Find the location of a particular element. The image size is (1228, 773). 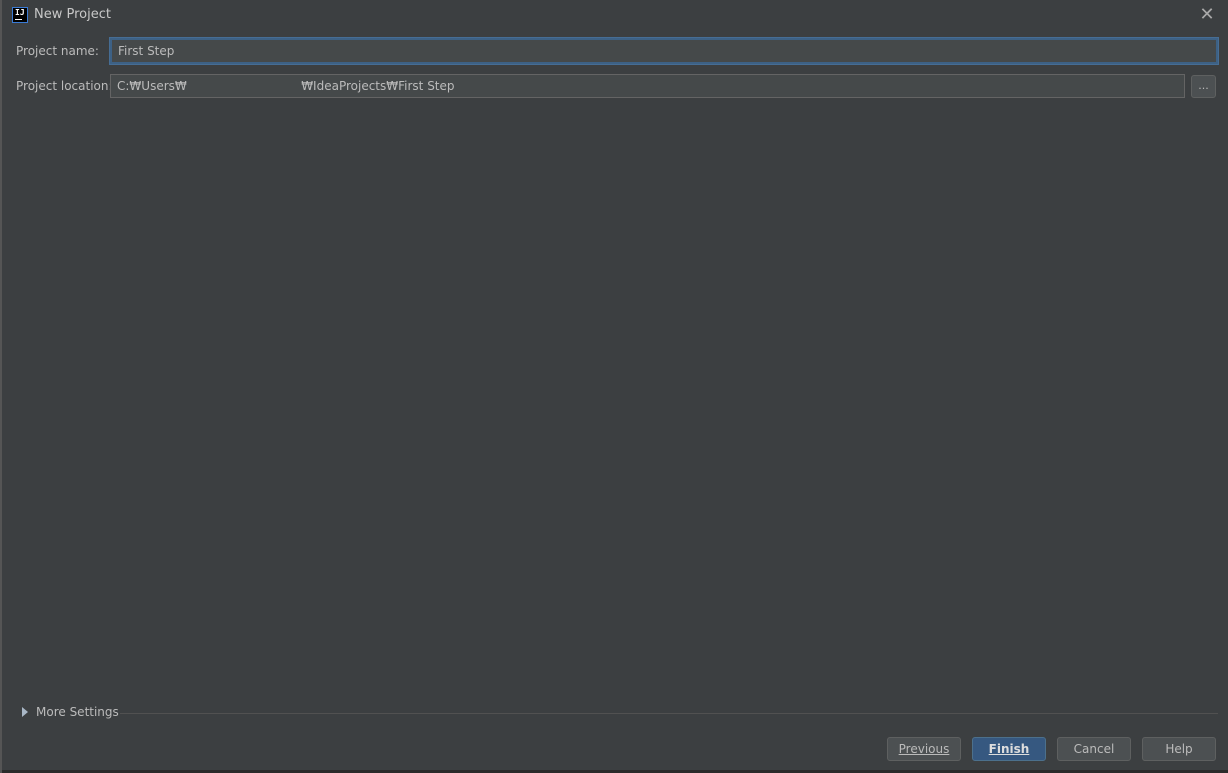

help-button-label: Help is located at coordinates (1179, 749).